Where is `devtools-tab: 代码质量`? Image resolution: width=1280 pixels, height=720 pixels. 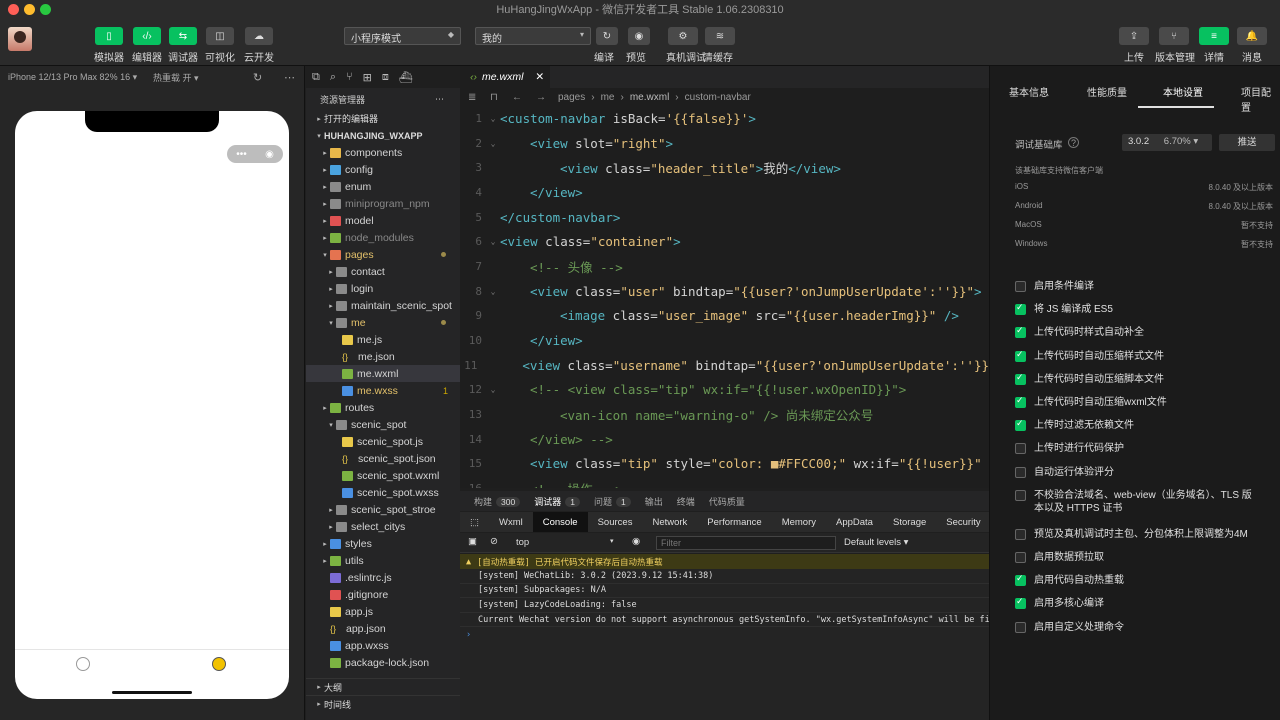 devtools-tab: 代码质量 is located at coordinates (727, 501).